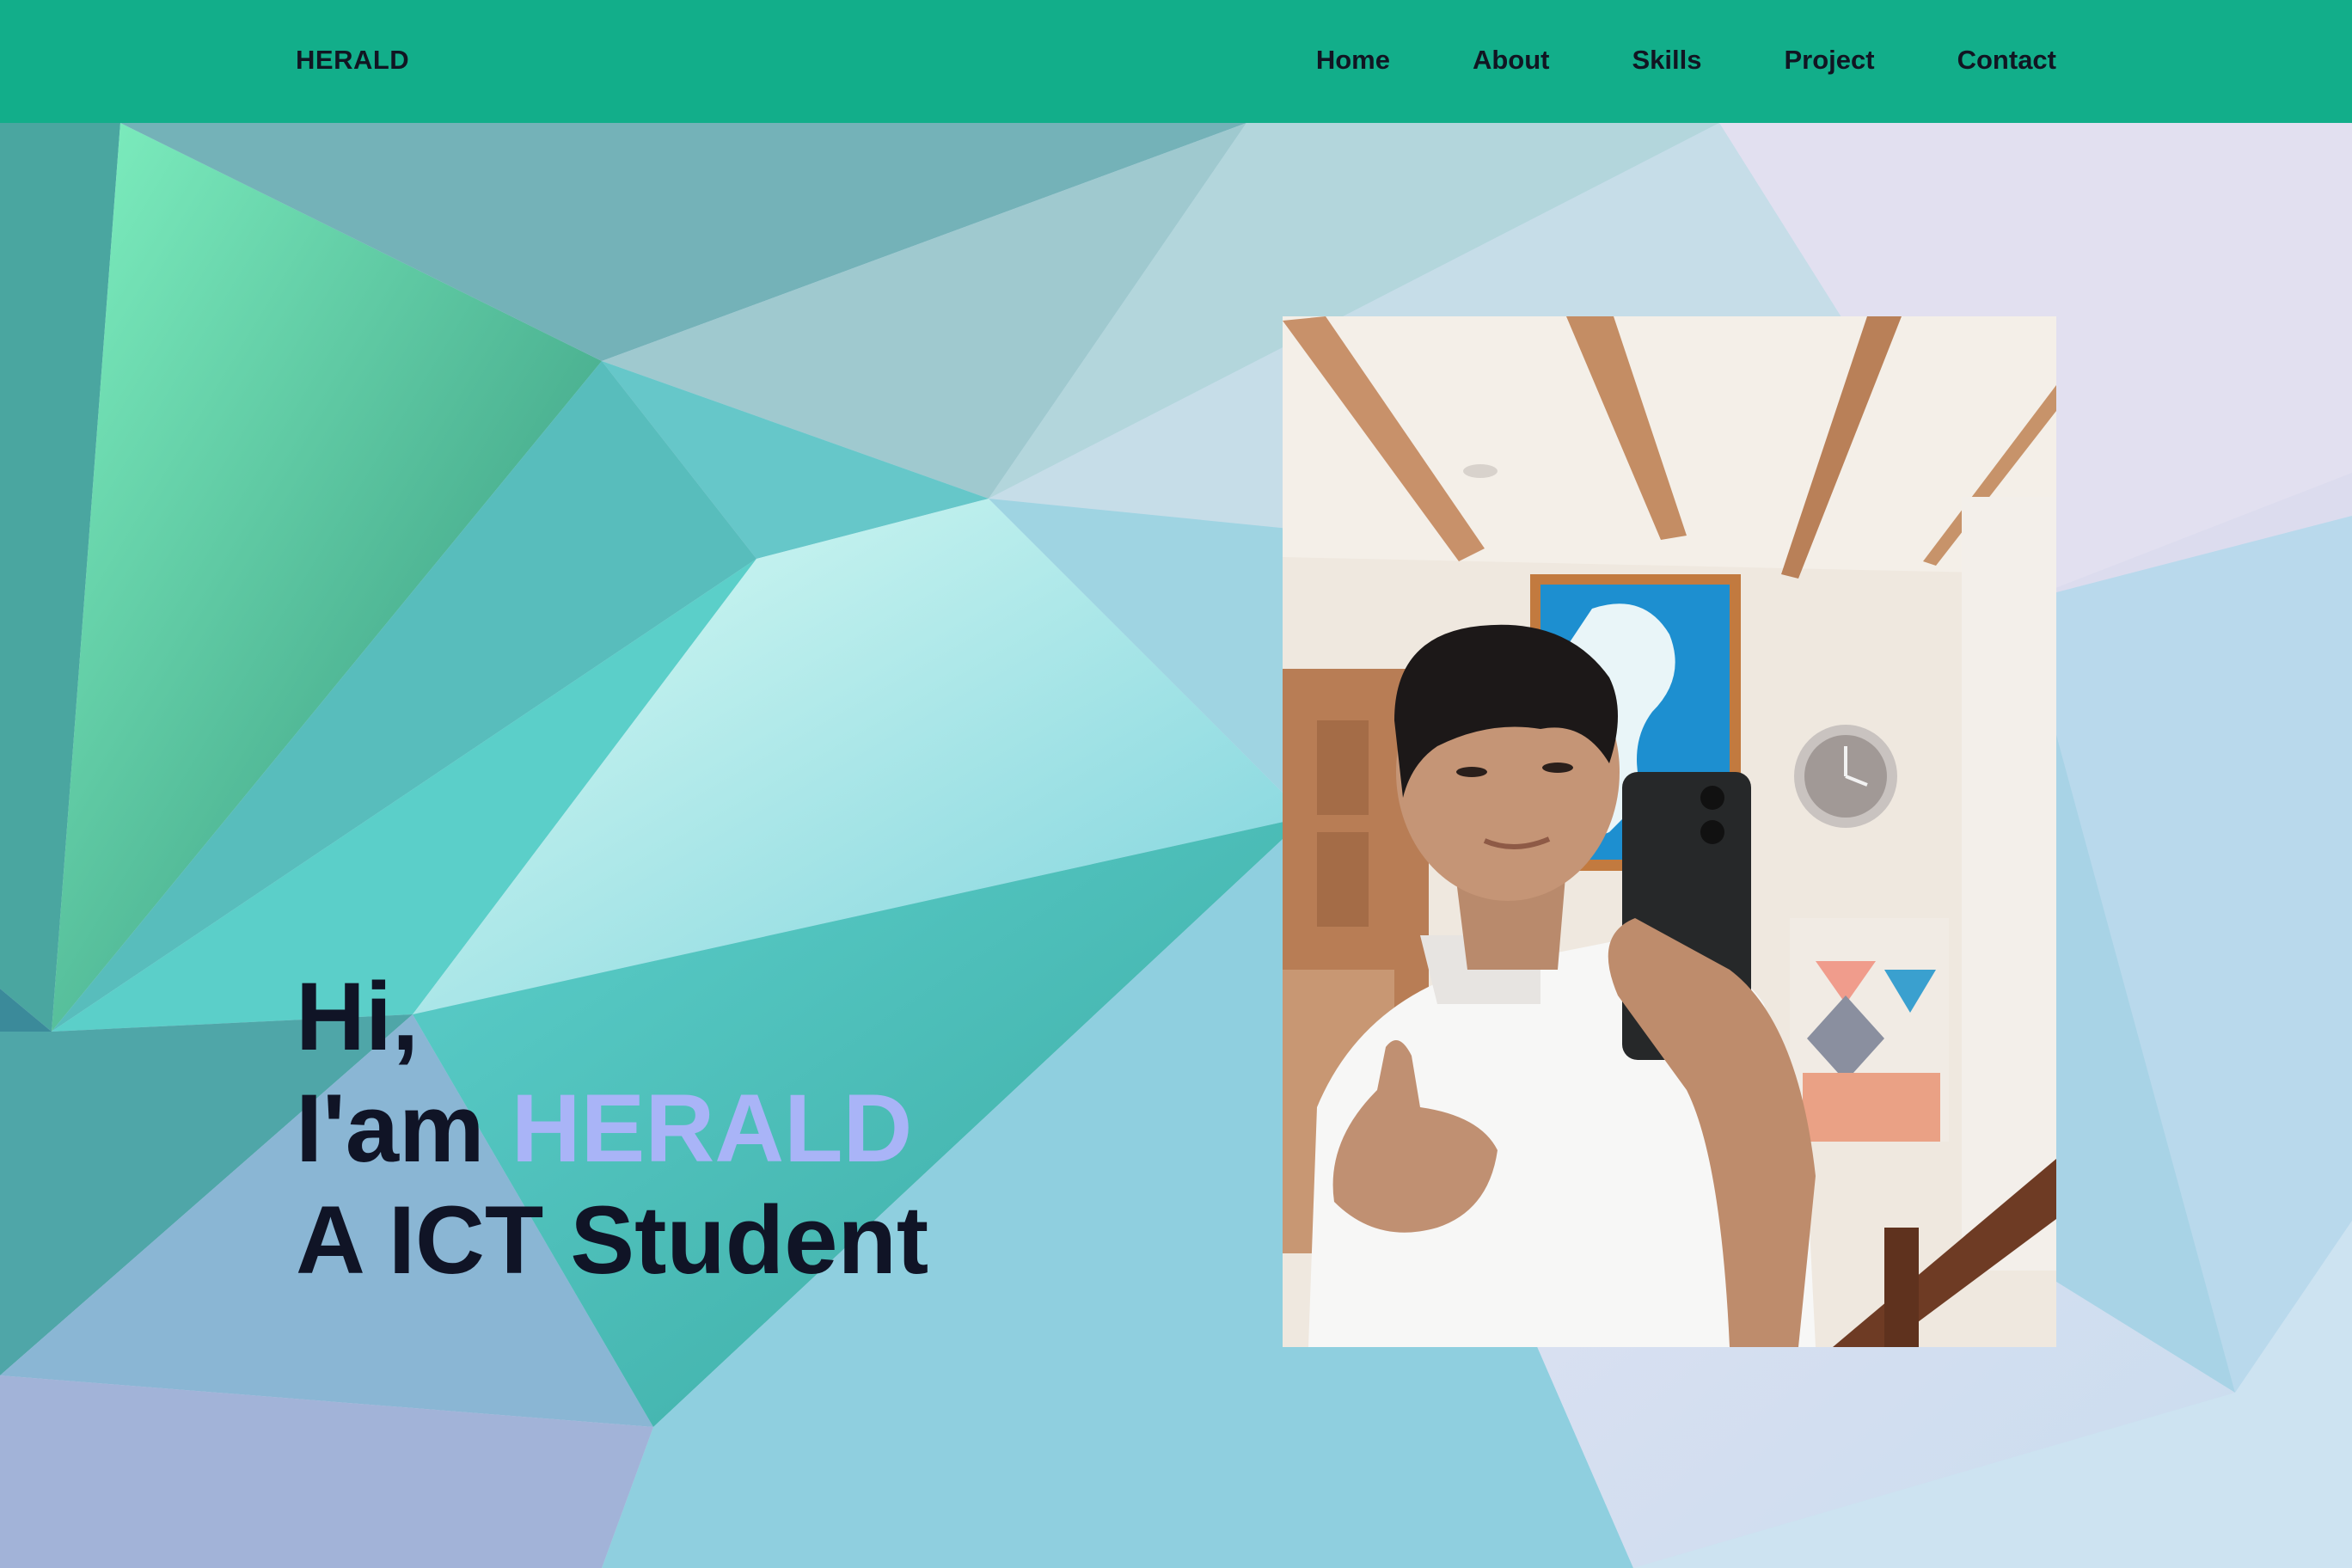 This screenshot has width=2352, height=1568. I want to click on hero-greeting: Hi,, so click(358, 1016).